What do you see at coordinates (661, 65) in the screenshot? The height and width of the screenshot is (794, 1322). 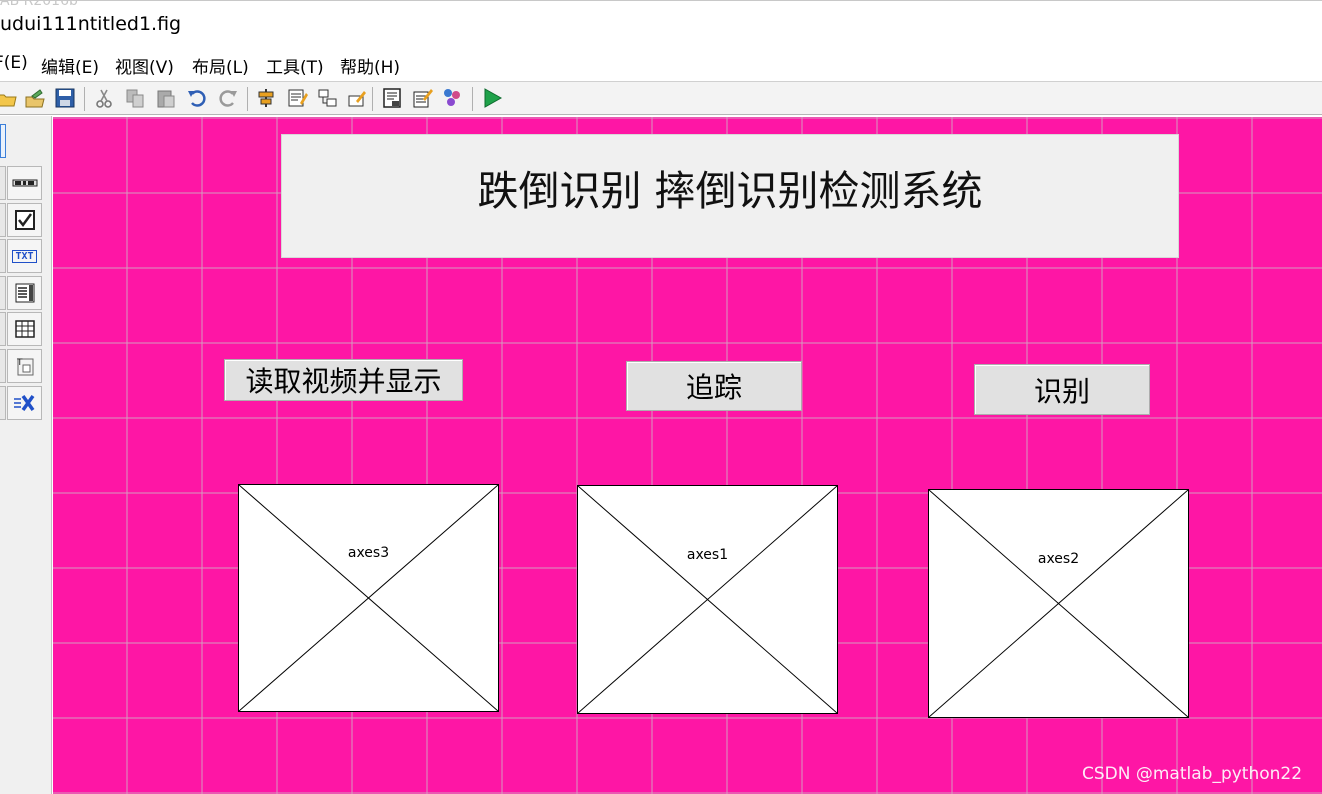 I see `menu-bar: F(E) 编辑(E) 视图(V) 布局(L) 工具(T) 帮助(H)` at bounding box center [661, 65].